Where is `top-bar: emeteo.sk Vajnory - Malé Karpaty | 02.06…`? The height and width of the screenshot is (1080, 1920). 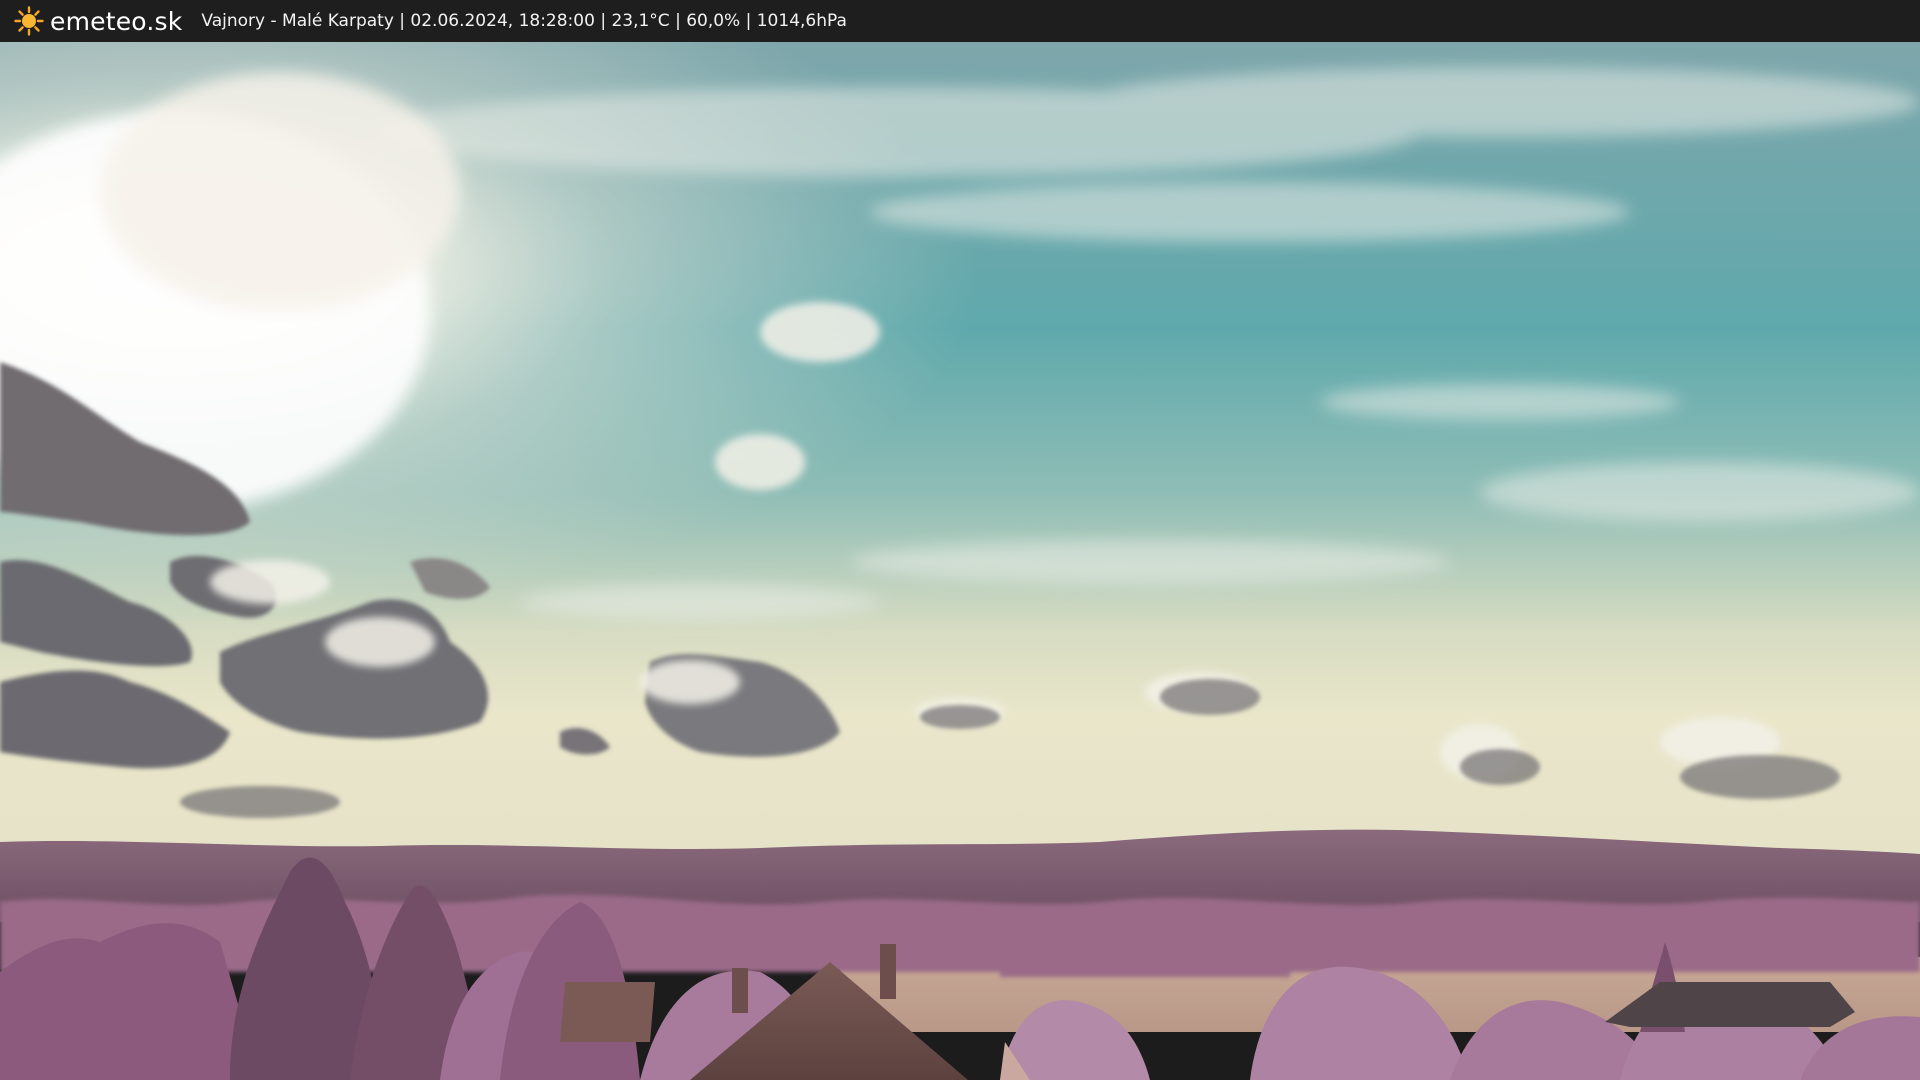
top-bar: emeteo.sk Vajnory - Malé Karpaty | 02.06… is located at coordinates (960, 21).